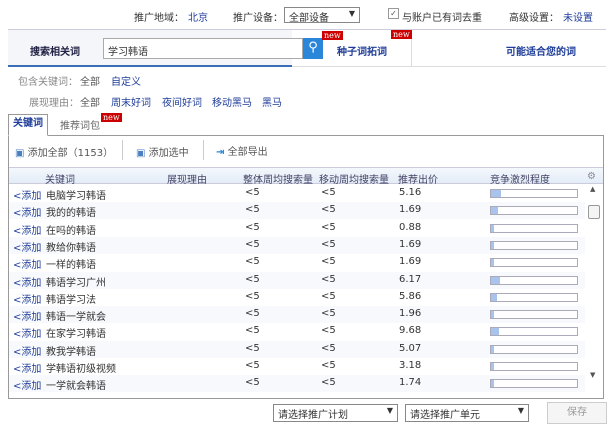 The image size is (615, 427). Describe the element at coordinates (297, 384) in the screenshot. I see `table-row: <添加 一学就会韩语 <5 <5 1.74` at that location.